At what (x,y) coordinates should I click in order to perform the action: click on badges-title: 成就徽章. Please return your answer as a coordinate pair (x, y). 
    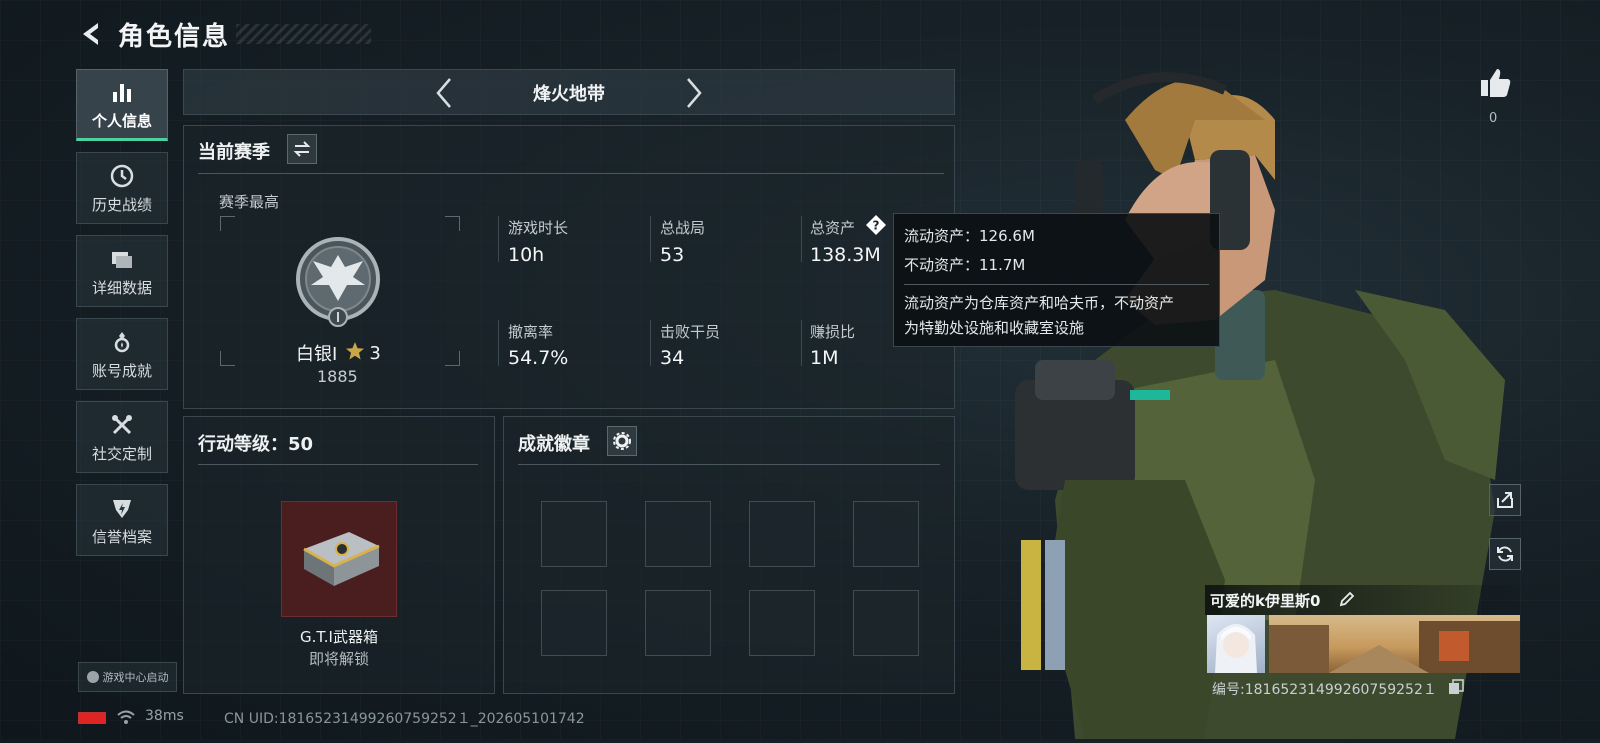
    Looking at the image, I should click on (554, 444).